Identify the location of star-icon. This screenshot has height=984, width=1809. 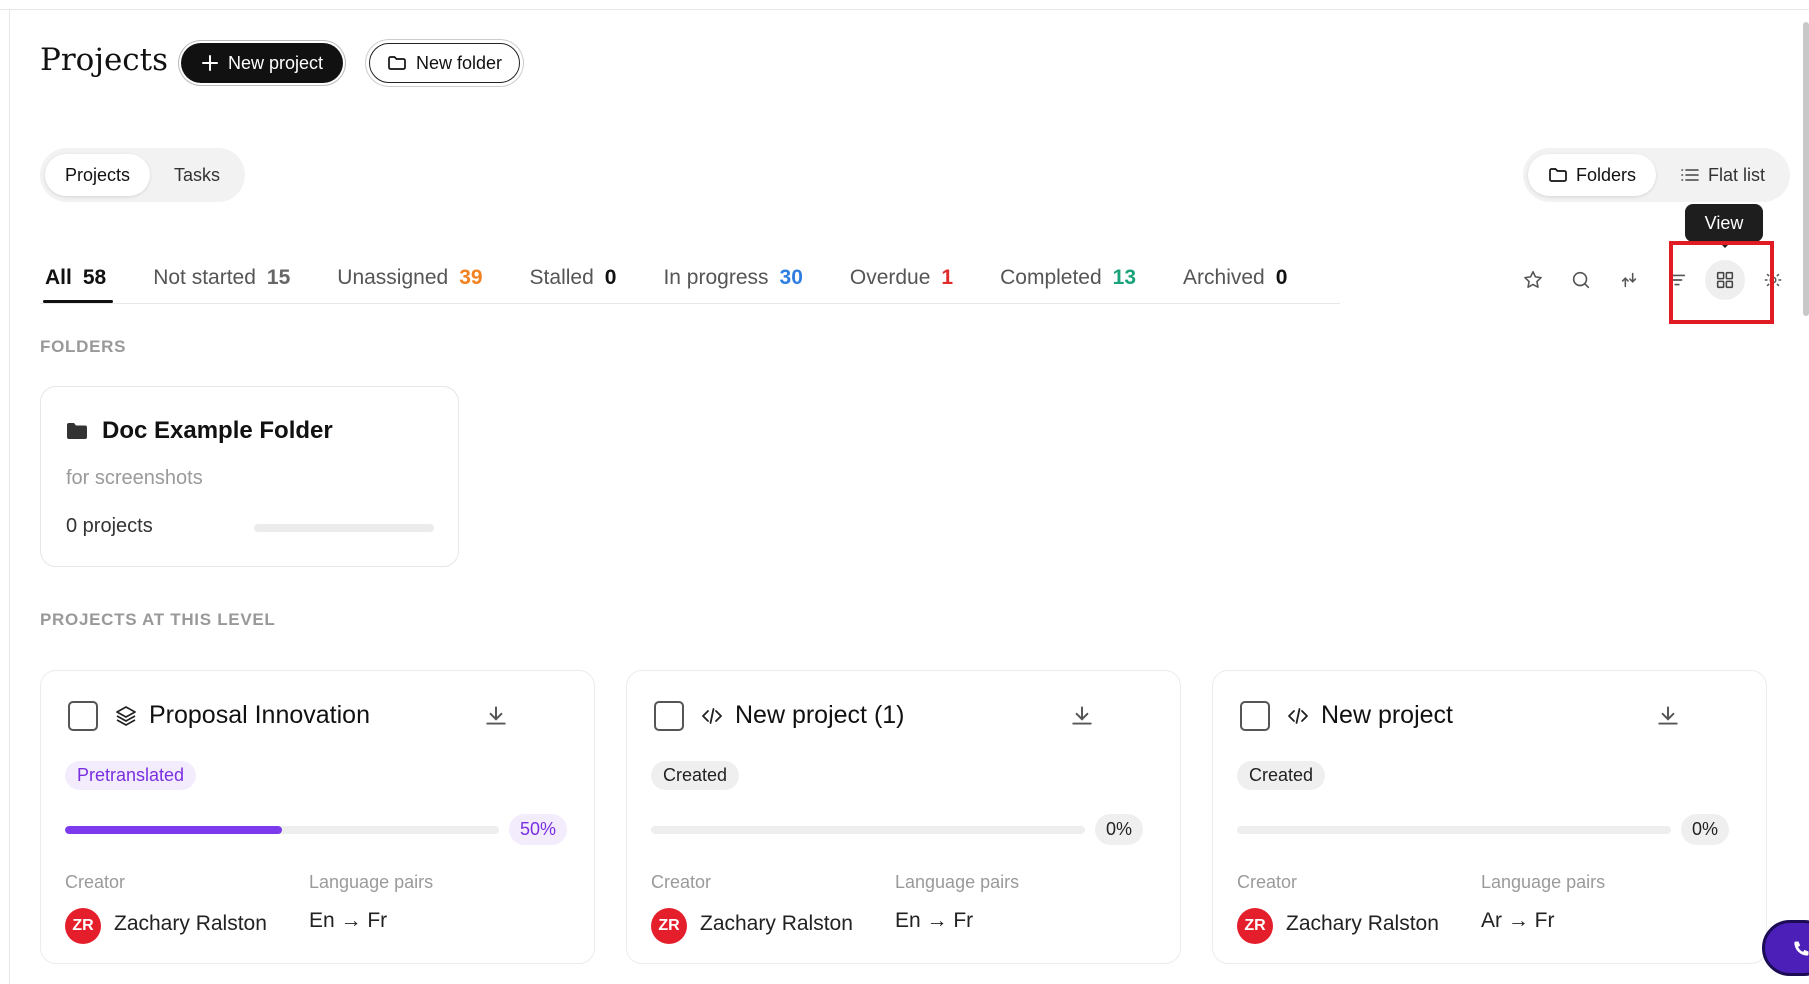
(1533, 279).